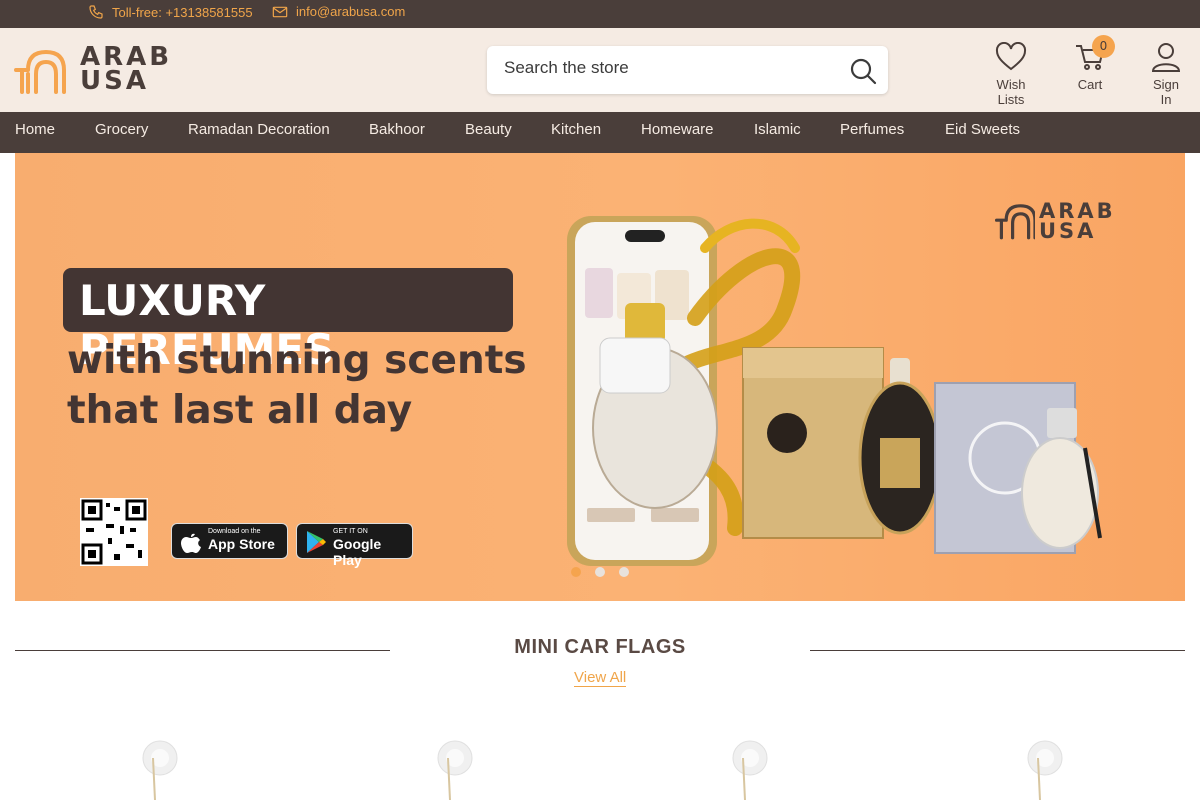  I want to click on site-logo: ARAB USA, so click(97, 69).